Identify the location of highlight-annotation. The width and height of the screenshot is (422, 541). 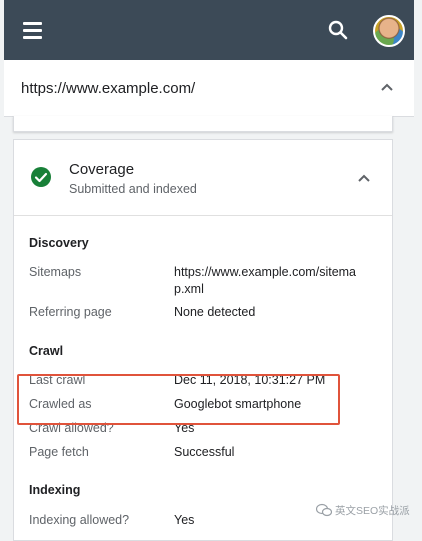
(178, 399).